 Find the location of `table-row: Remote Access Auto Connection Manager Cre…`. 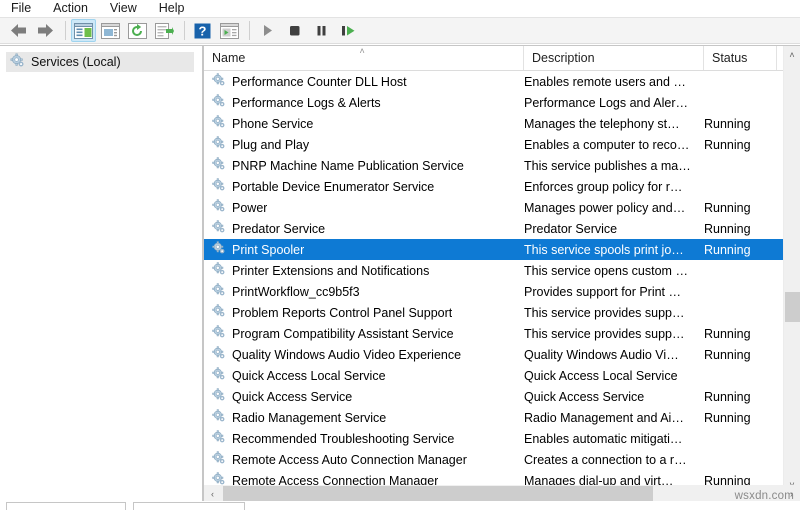

table-row: Remote Access Auto Connection Manager Cre… is located at coordinates (493, 459).